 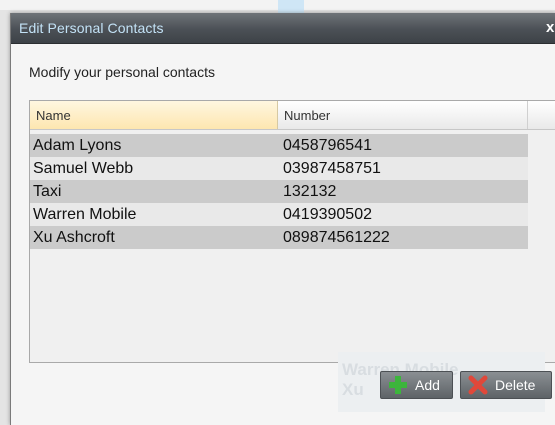 I want to click on close-icon: x, so click(x=550, y=28).